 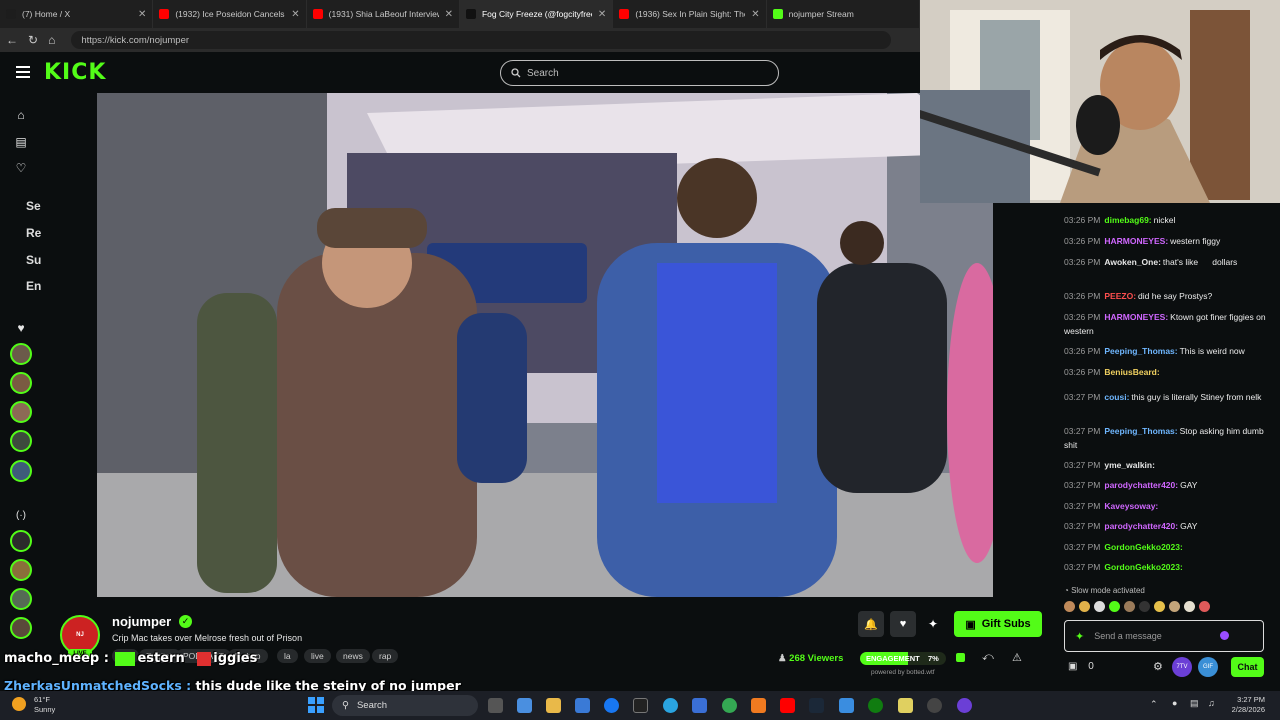 I want to click on calculator-icon, so click(x=699, y=705).